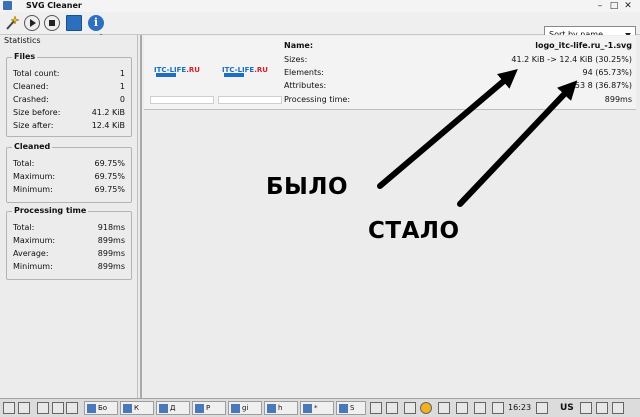  I want to click on taskbar-window-item: h, so click(281, 408).